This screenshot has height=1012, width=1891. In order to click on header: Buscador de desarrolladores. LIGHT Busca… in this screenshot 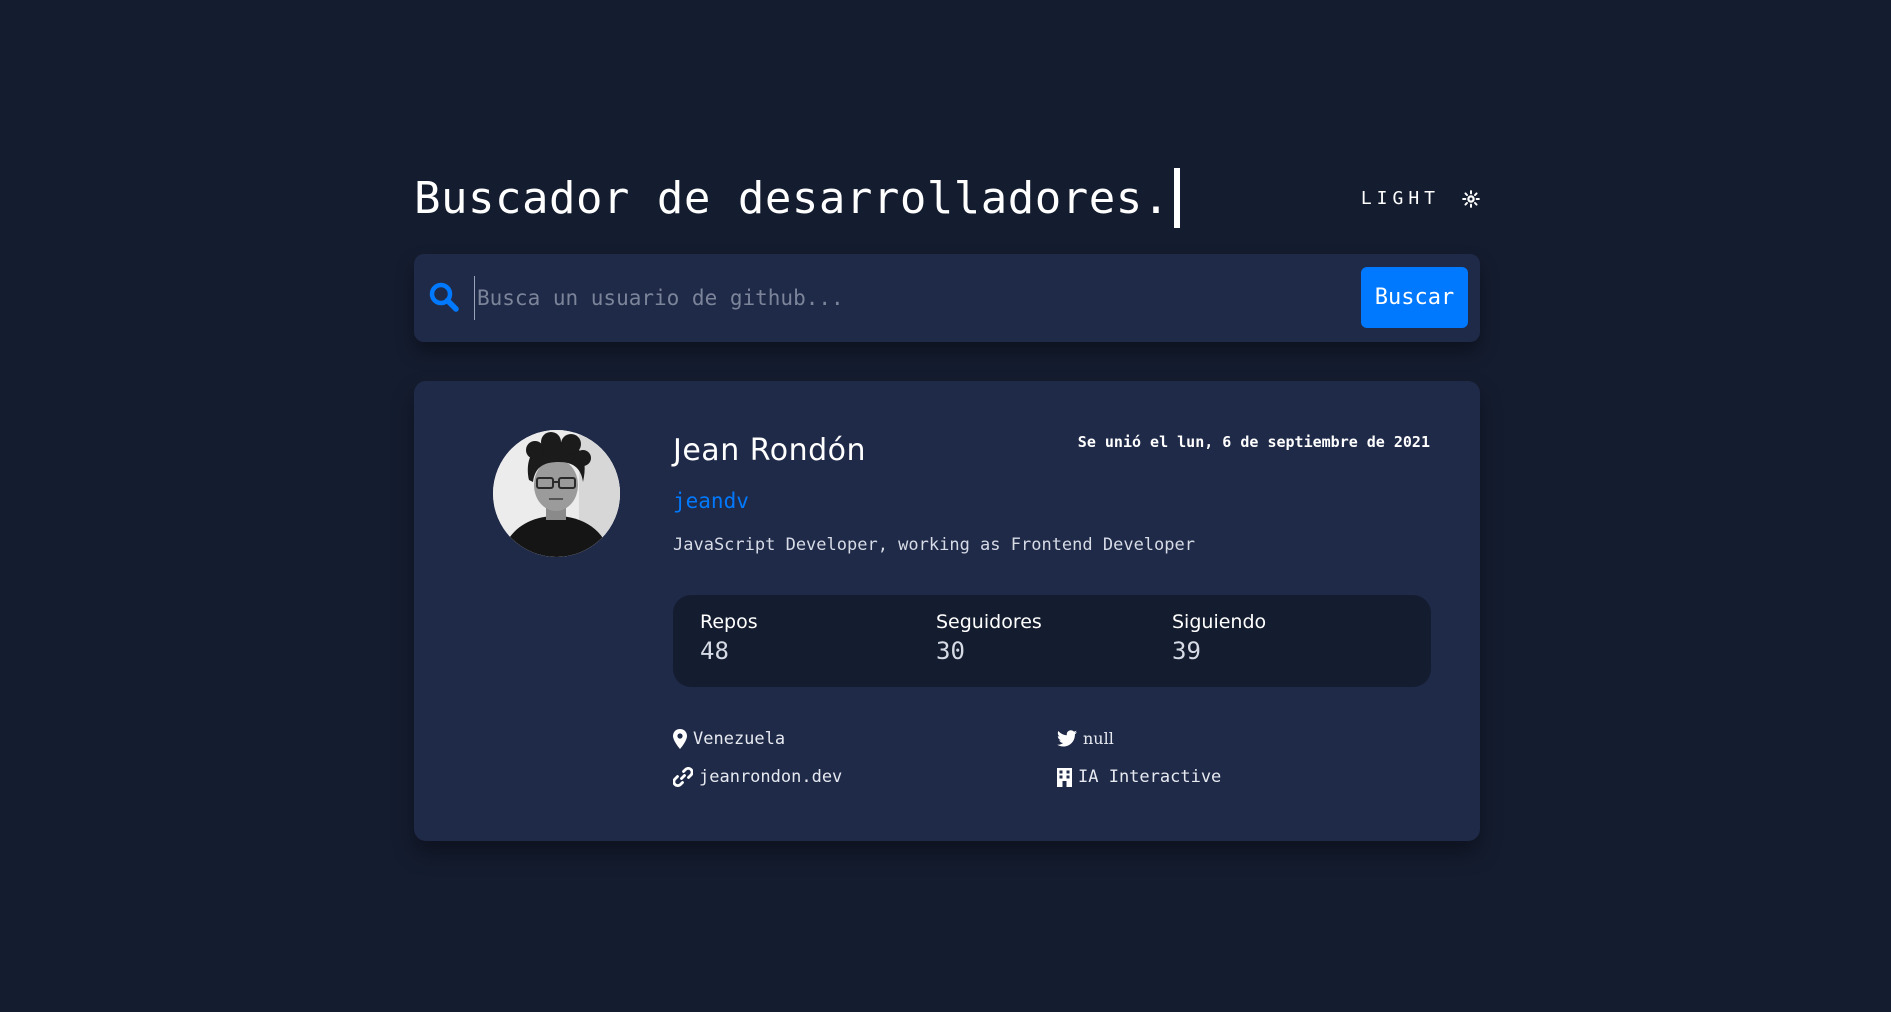, I will do `click(947, 246)`.